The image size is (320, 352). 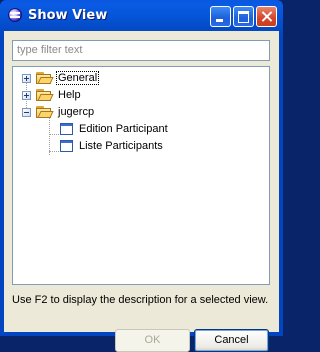 What do you see at coordinates (141, 50) in the screenshot?
I see `filter-input: type filter text` at bounding box center [141, 50].